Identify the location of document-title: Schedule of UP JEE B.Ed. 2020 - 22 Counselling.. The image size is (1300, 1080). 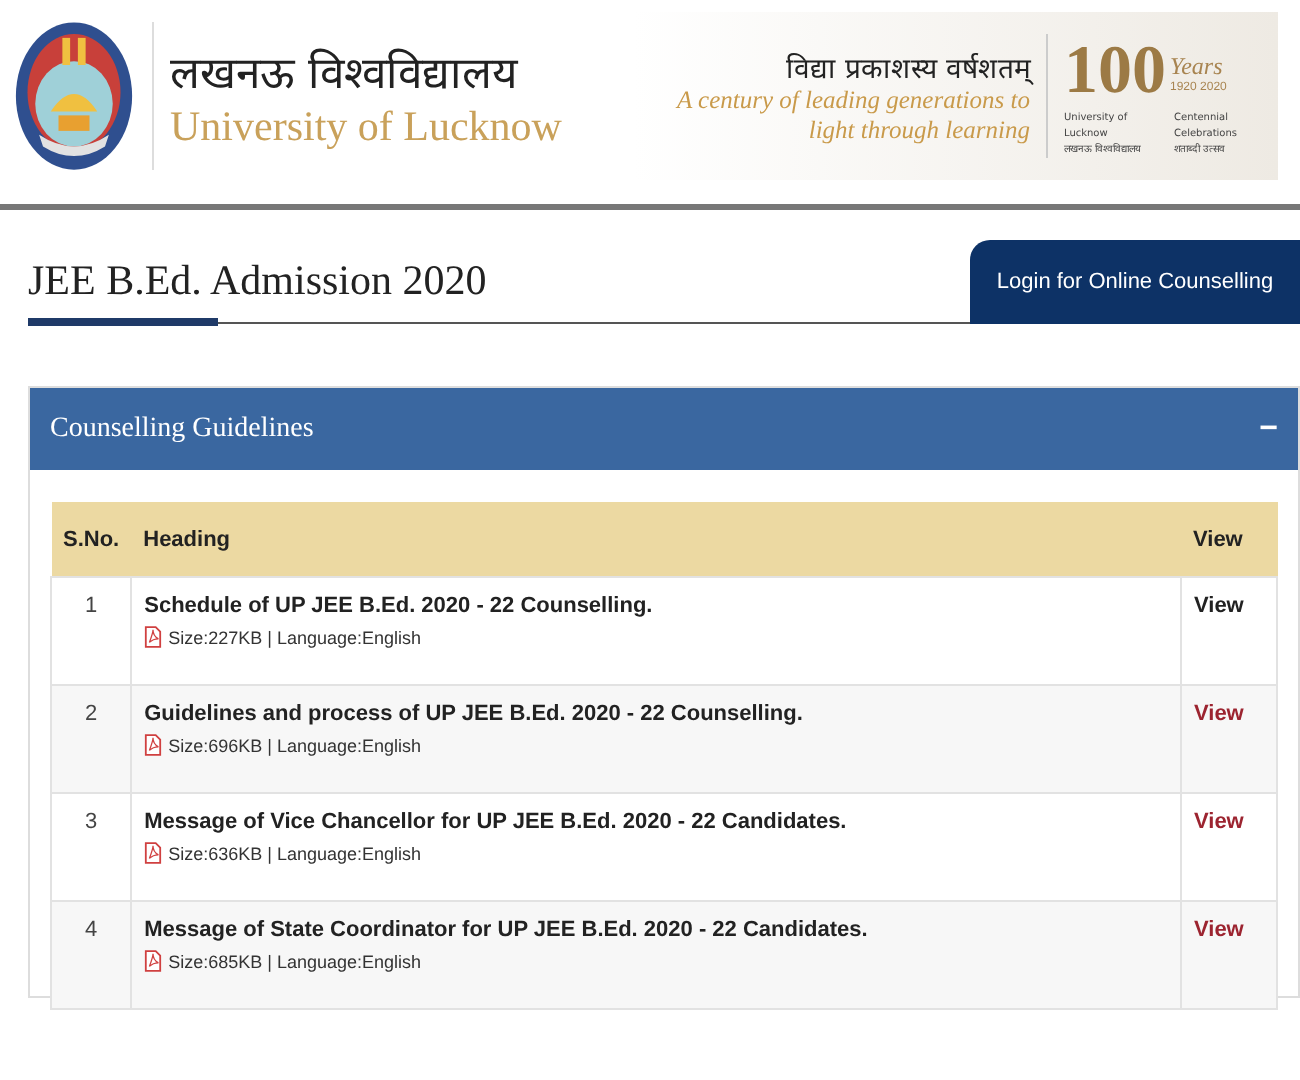
(399, 606).